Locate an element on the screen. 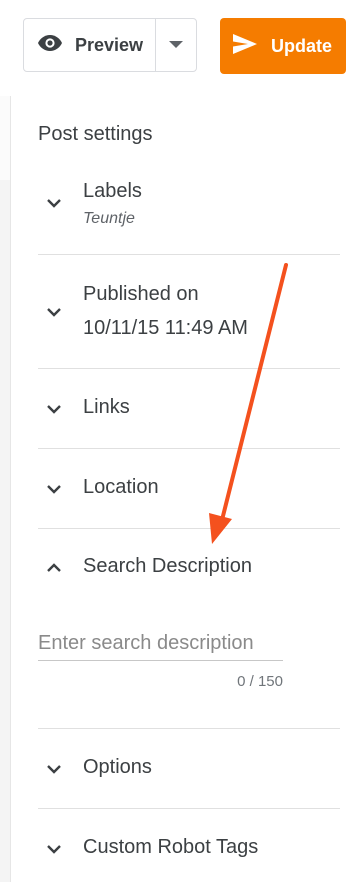 Image resolution: width=364 pixels, height=882 pixels. preview-button-group: Preview is located at coordinates (110, 45).